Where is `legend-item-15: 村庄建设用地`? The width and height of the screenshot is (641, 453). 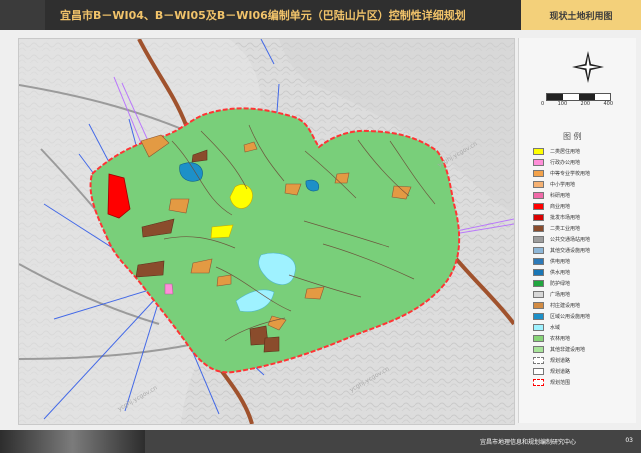
legend-item-15: 村庄建设用地 is located at coordinates (580, 305).